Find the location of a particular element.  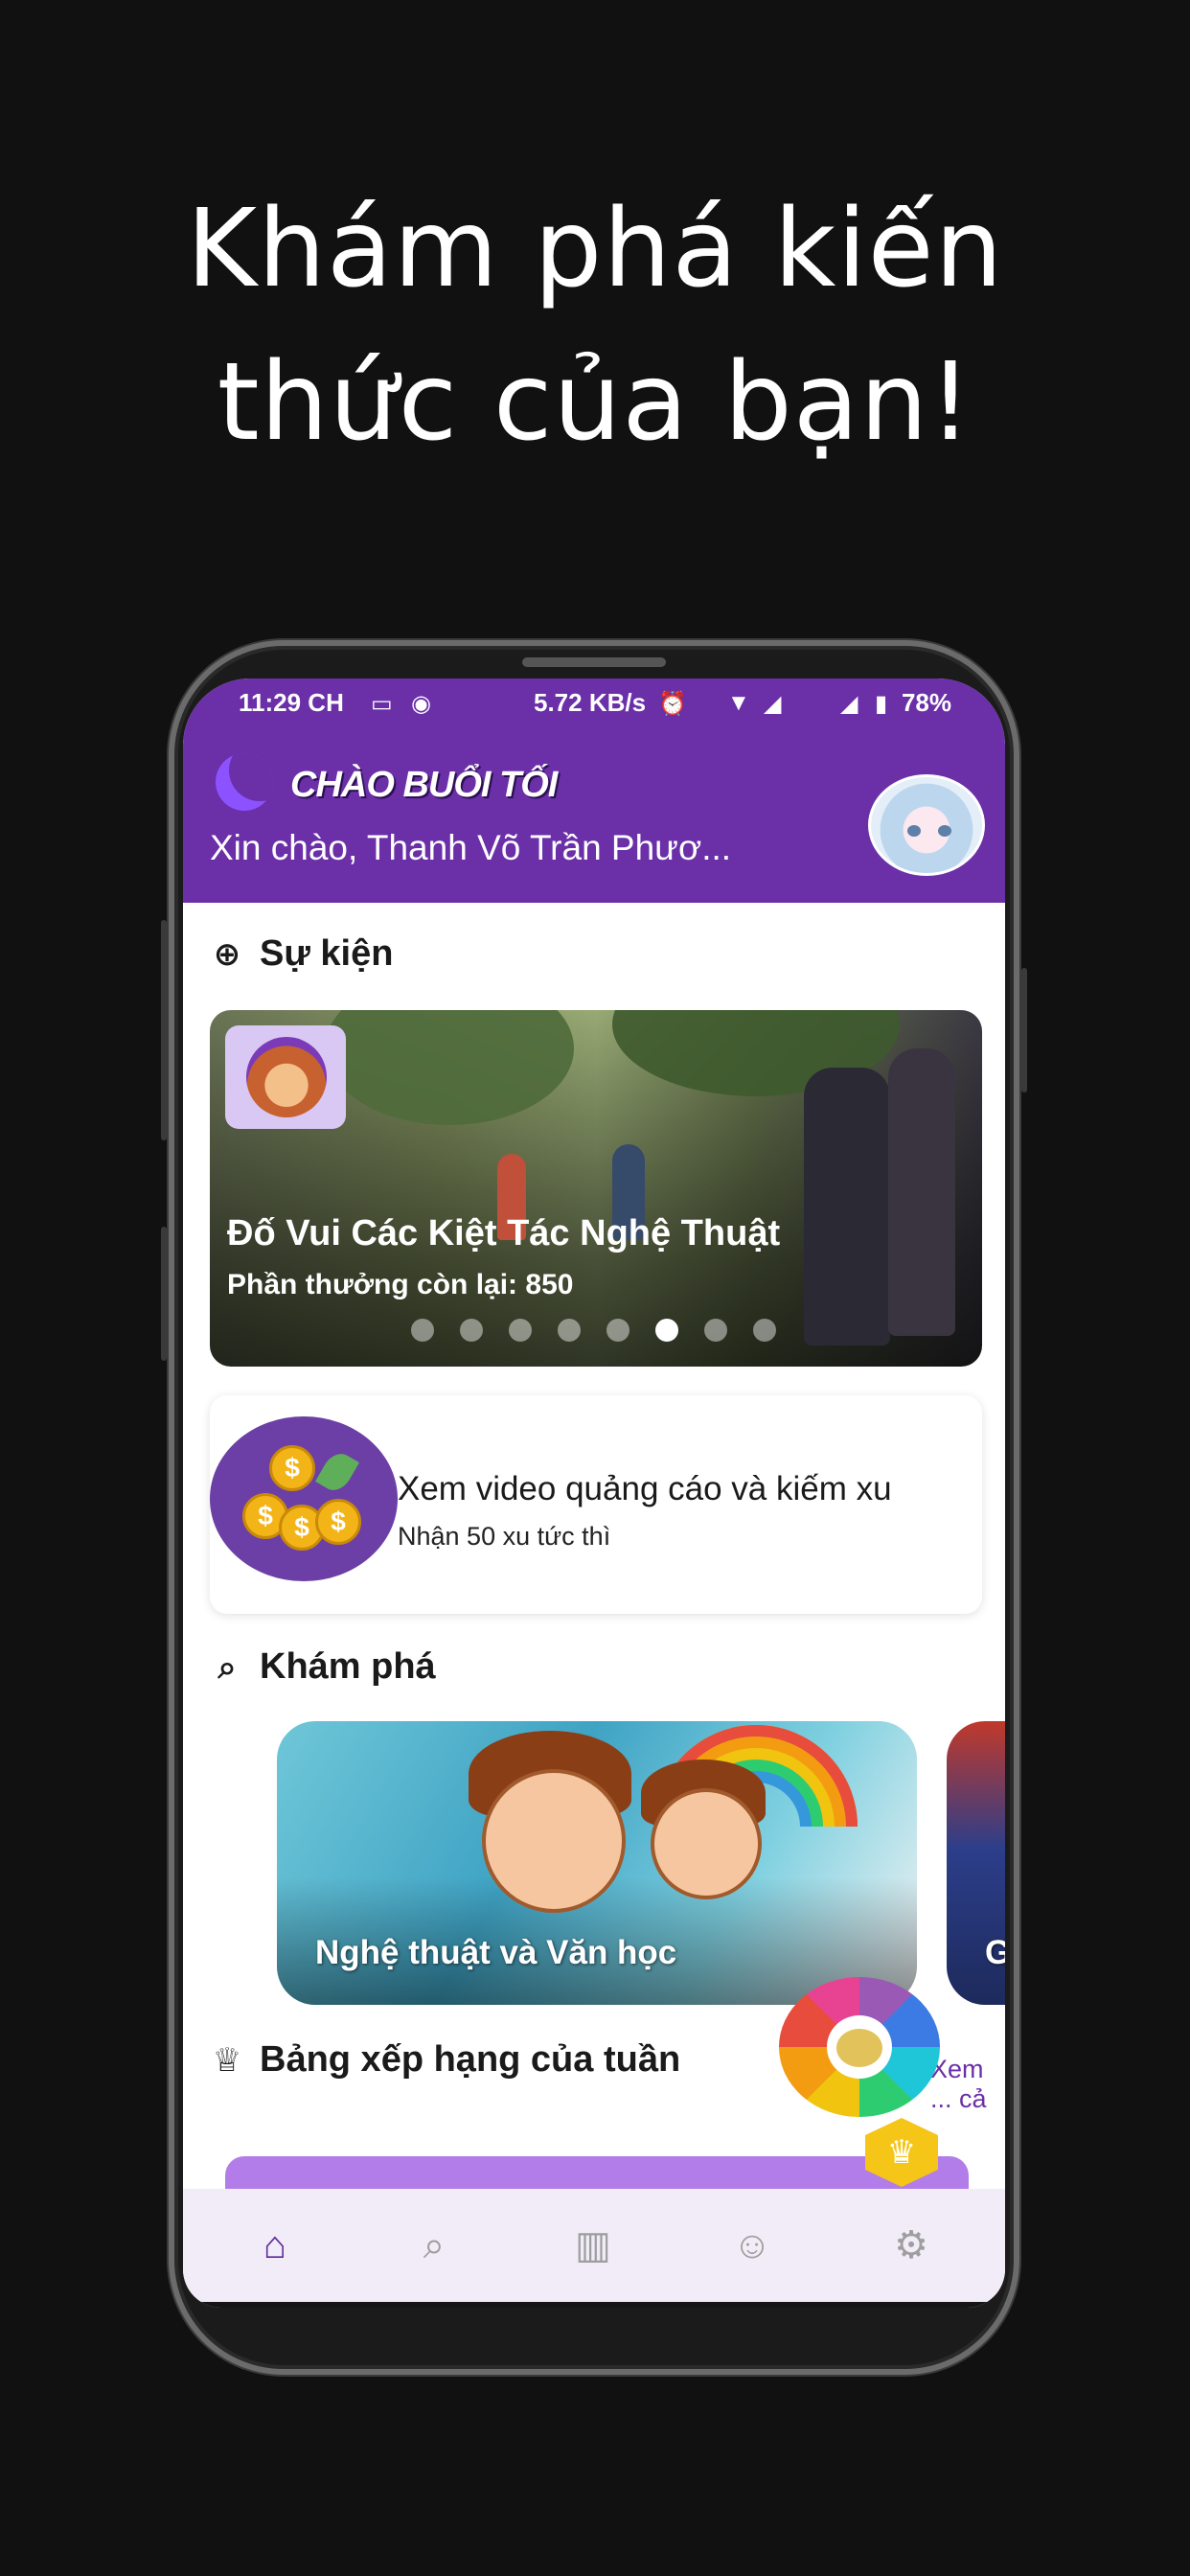

alarm-icon: ⏰ is located at coordinates (672, 704).